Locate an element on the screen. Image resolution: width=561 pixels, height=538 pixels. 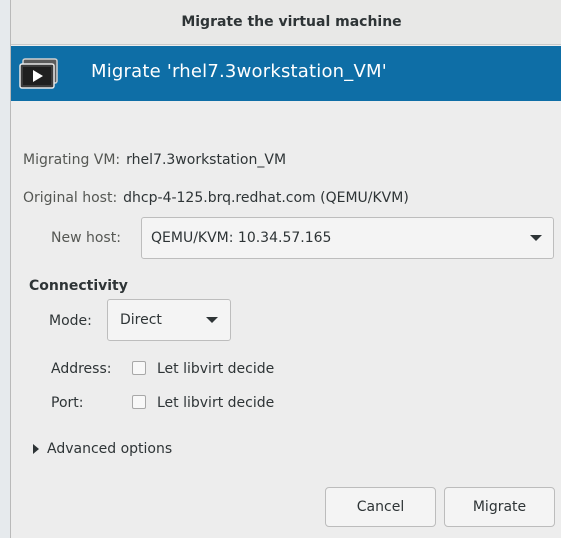
migrate-button-label: Migrate is located at coordinates (499, 507).